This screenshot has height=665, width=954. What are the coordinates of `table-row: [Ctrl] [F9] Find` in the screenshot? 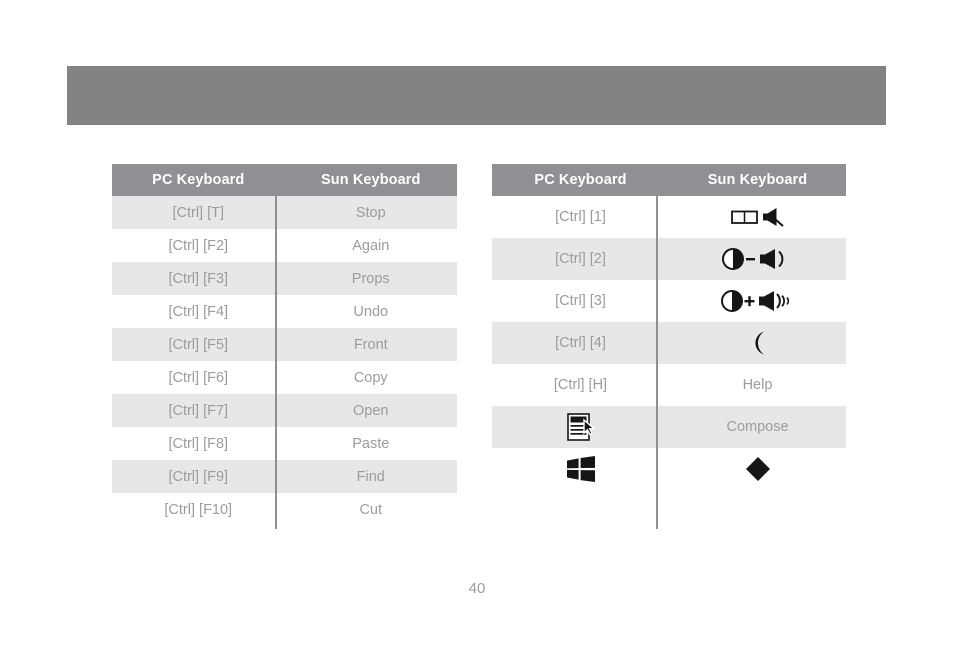 It's located at (284, 476).